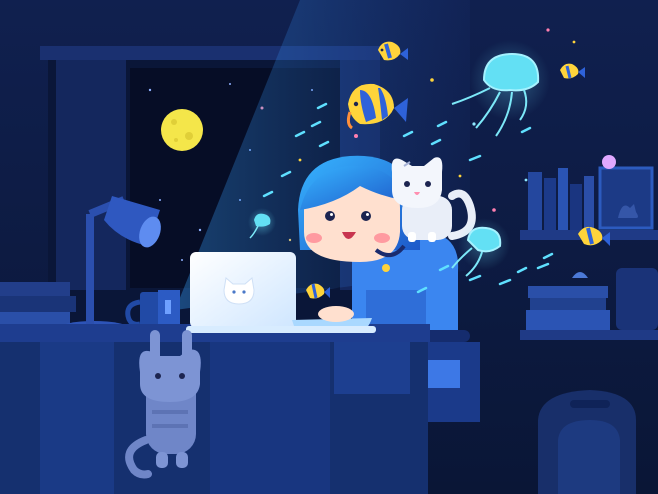  I want to click on backpack-icon, so click(587, 442).